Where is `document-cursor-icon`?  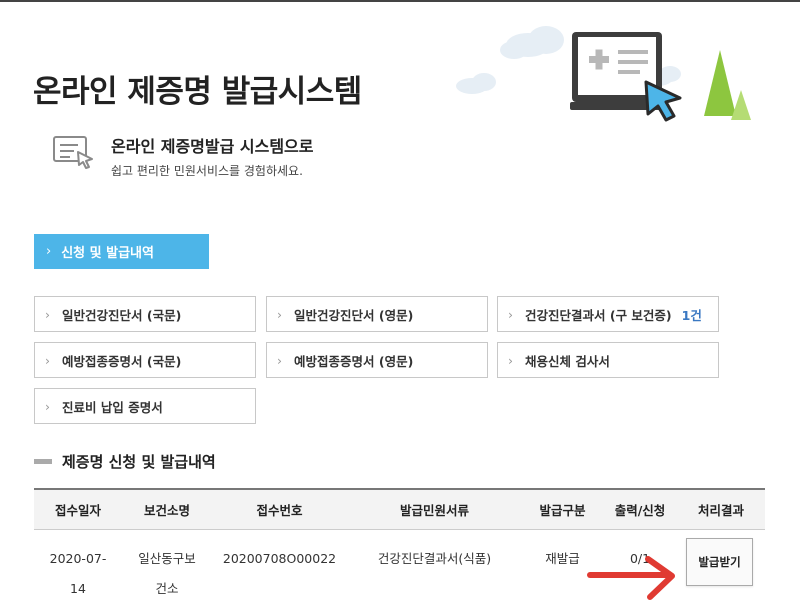 document-cursor-icon is located at coordinates (73, 152).